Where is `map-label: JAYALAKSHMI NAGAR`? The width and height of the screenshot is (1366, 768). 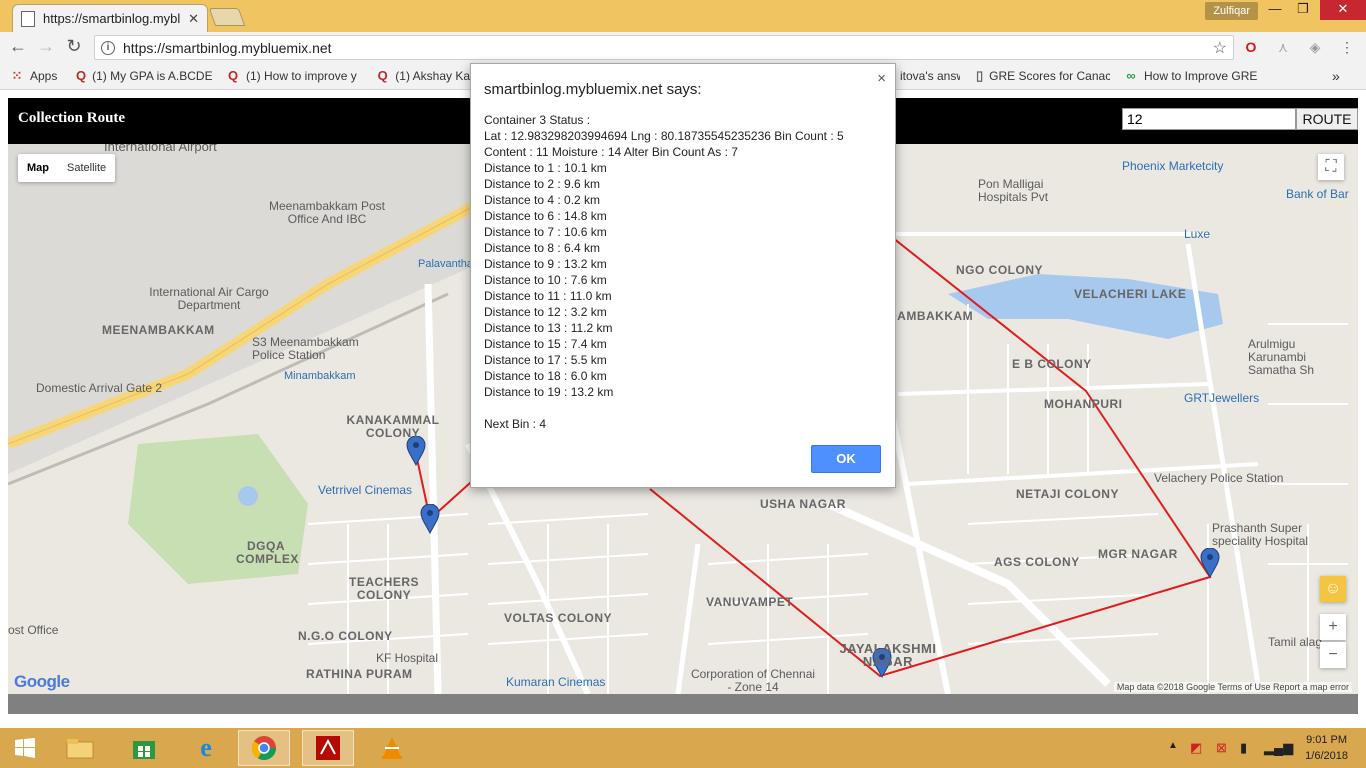 map-label: JAYALAKSHMI NAGAR is located at coordinates (888, 655).